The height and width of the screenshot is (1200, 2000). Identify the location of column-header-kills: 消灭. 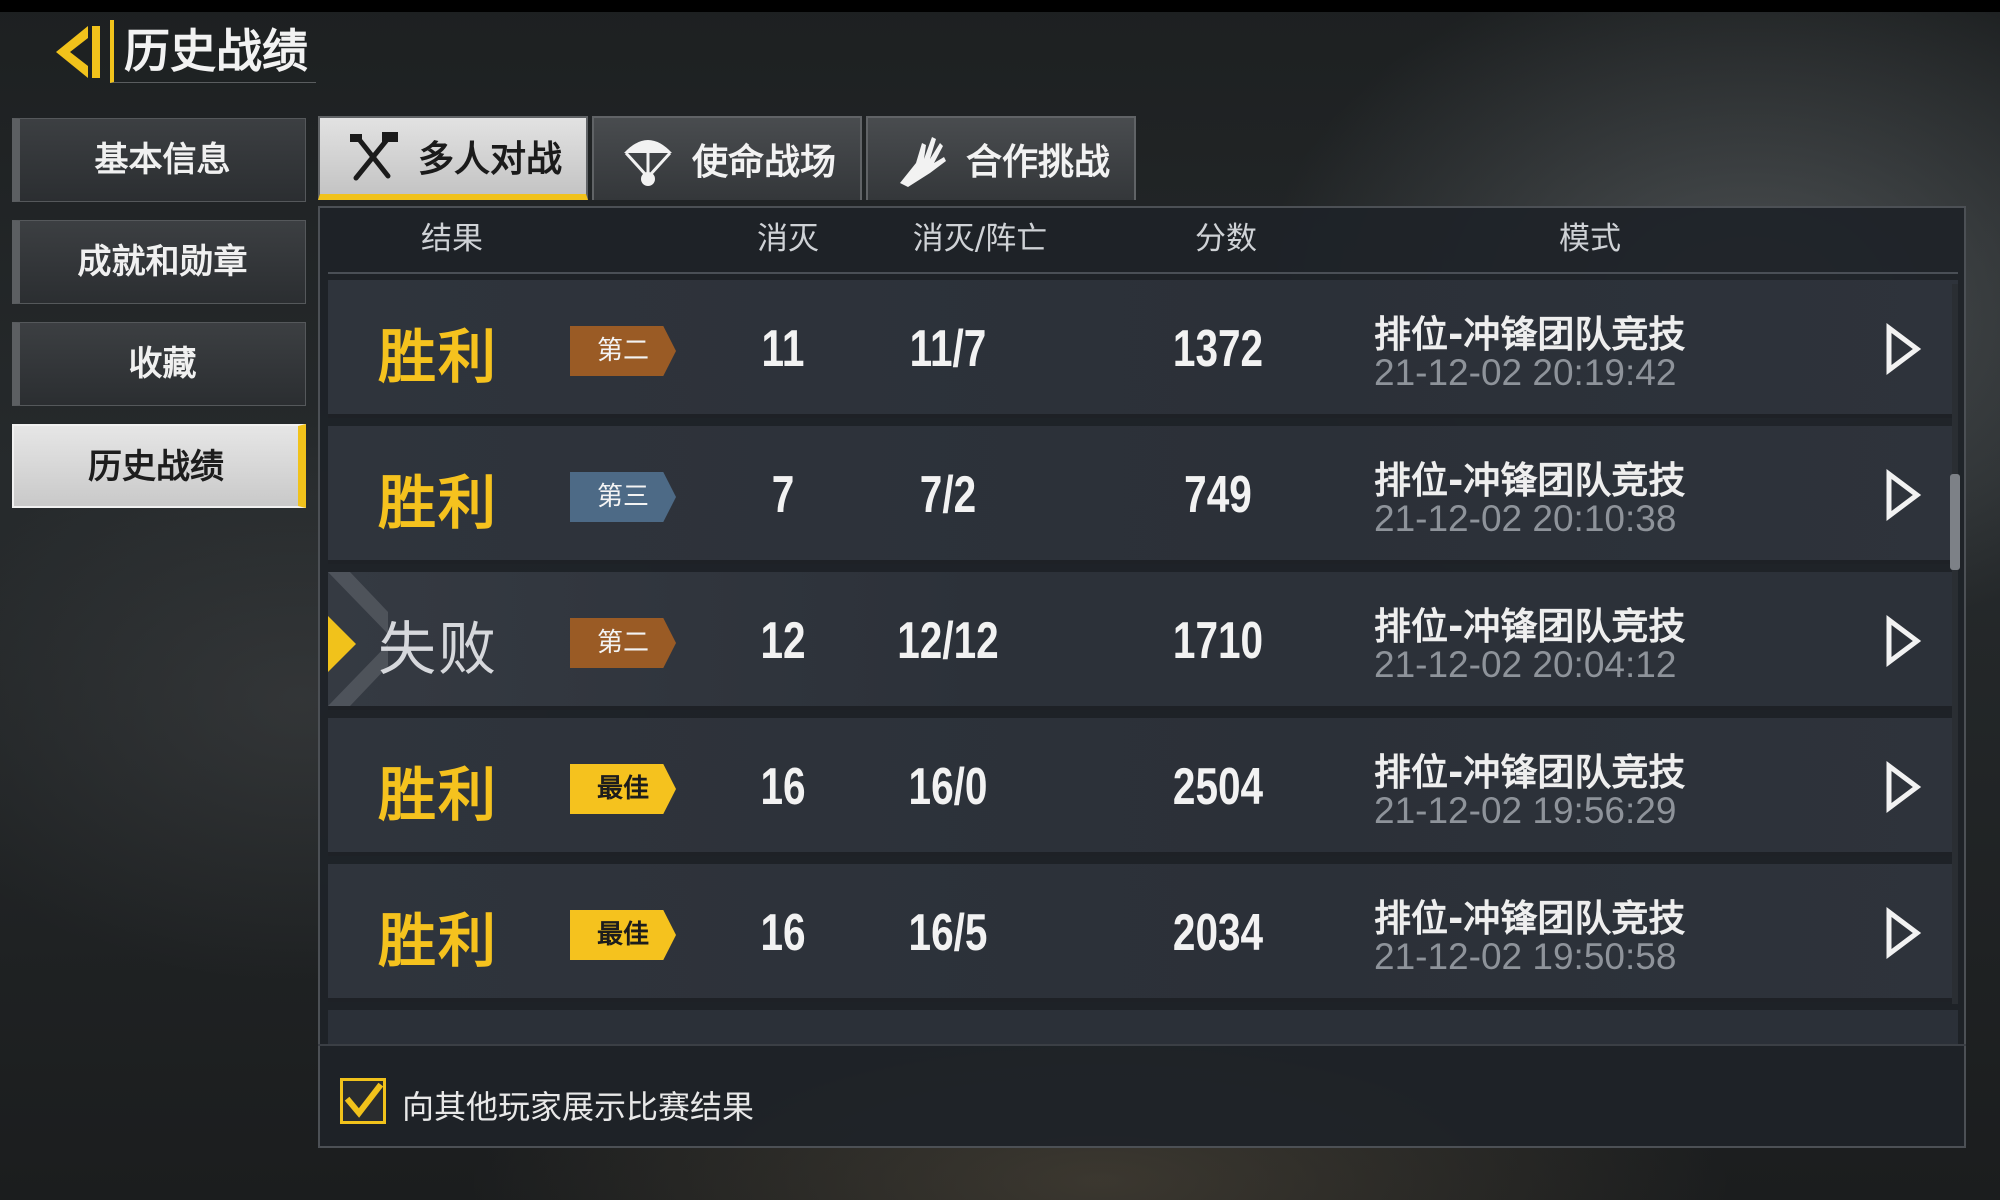
(788, 239).